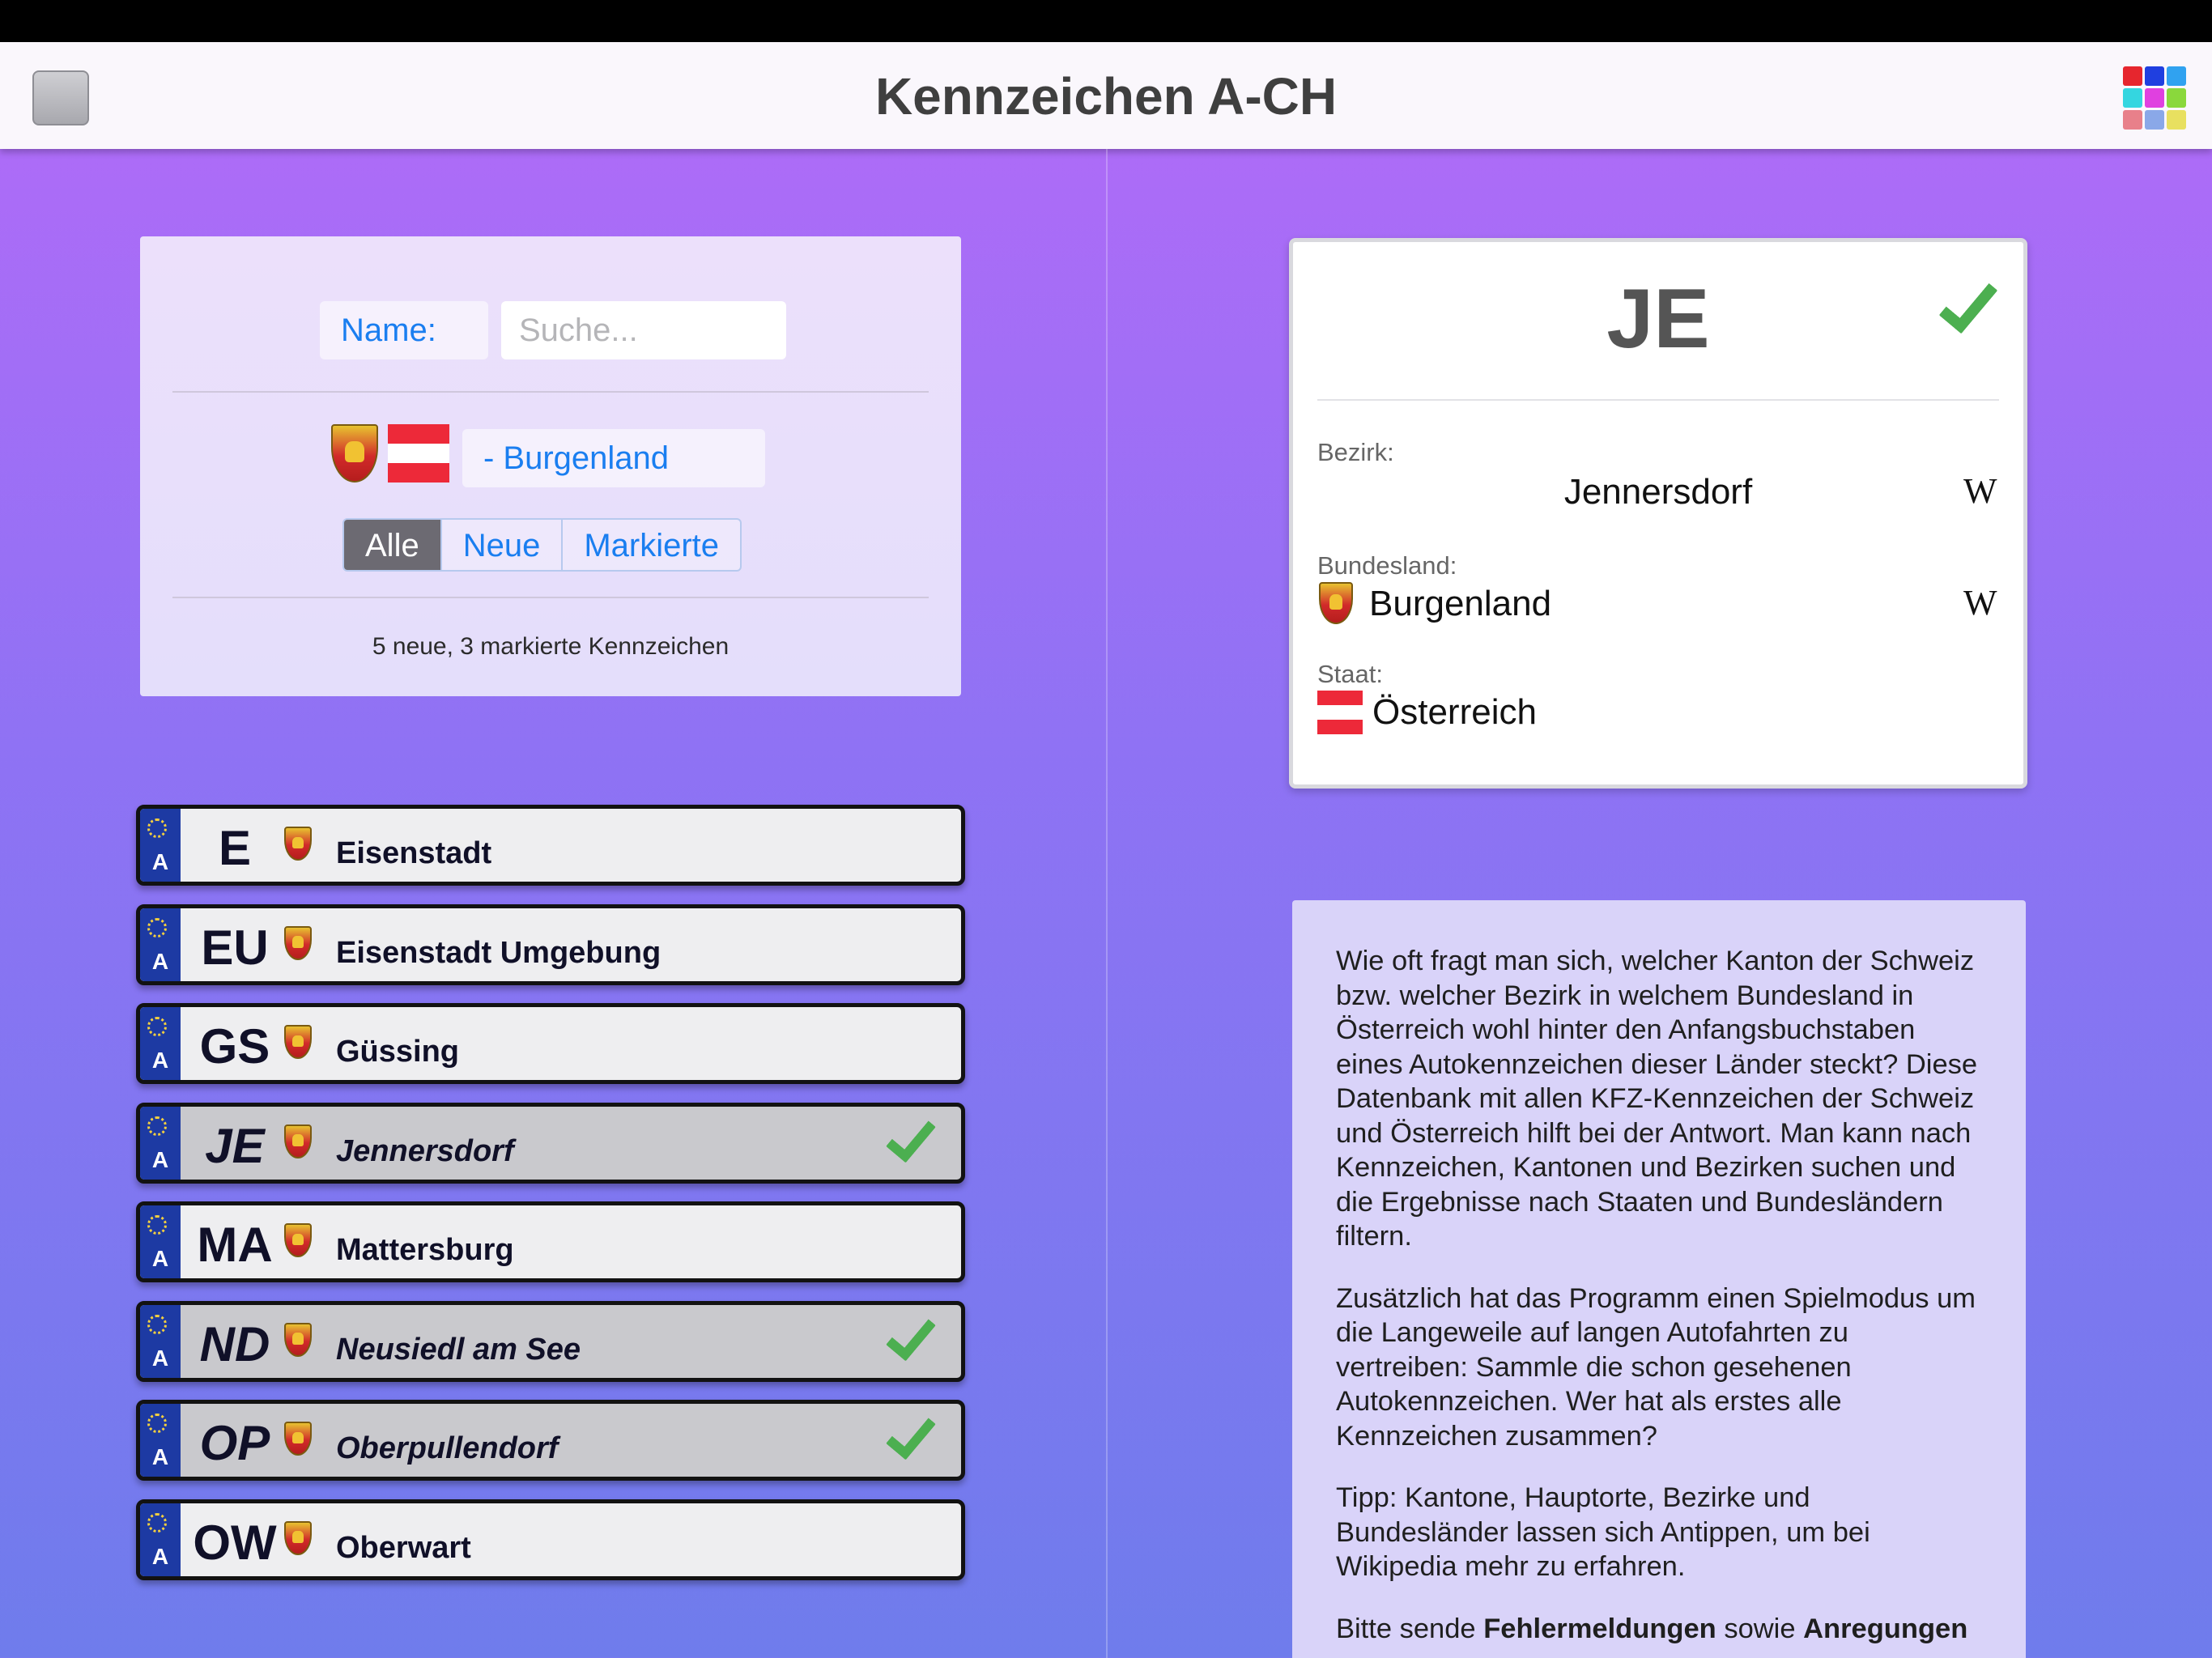 The width and height of the screenshot is (2212, 1658). Describe the element at coordinates (1658, 319) in the screenshot. I see `detail-code: JE` at that location.